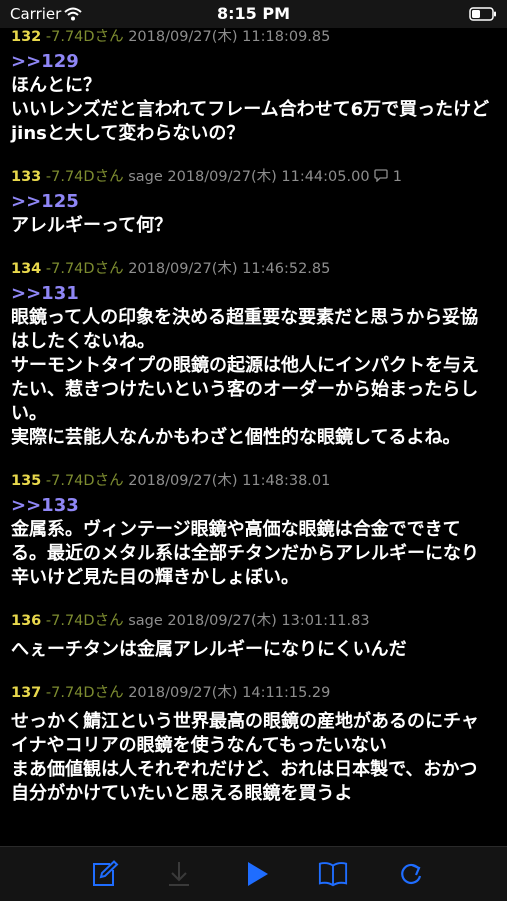  What do you see at coordinates (26, 481) in the screenshot?
I see `post-number: 135` at bounding box center [26, 481].